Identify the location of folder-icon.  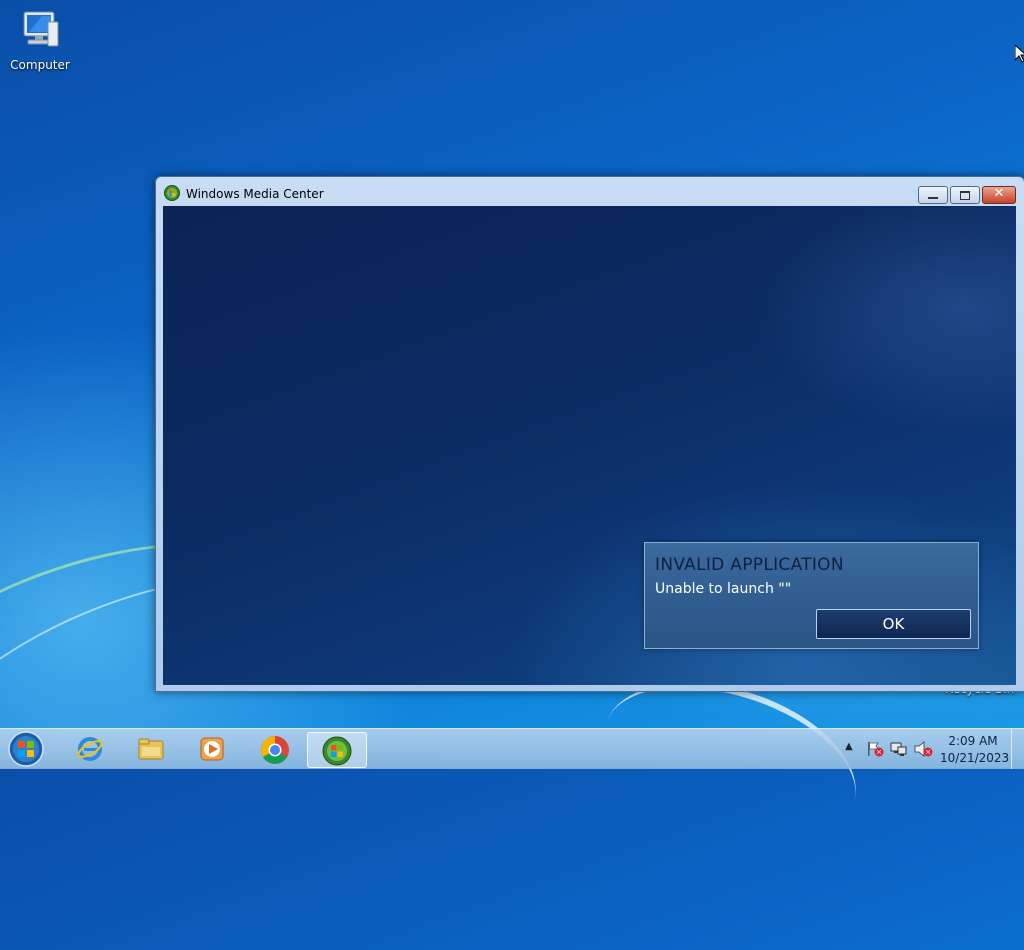
(151, 749).